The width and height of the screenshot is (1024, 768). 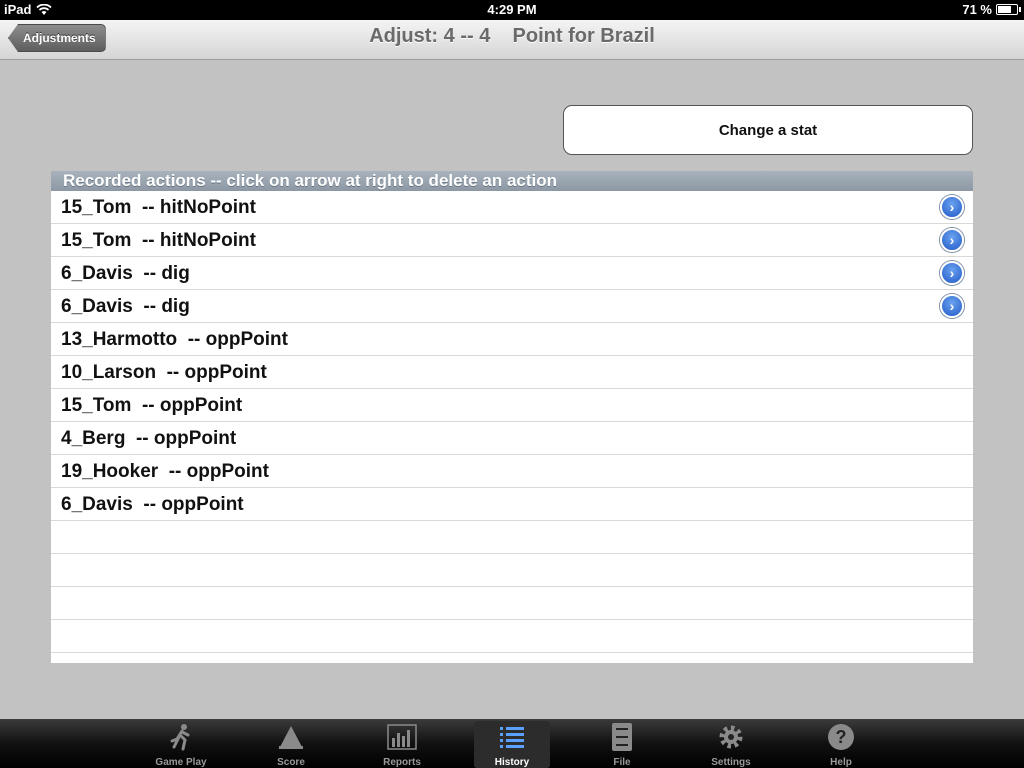 What do you see at coordinates (165, 471) in the screenshot?
I see `action-label: 19_Hooker -- oppPoint` at bounding box center [165, 471].